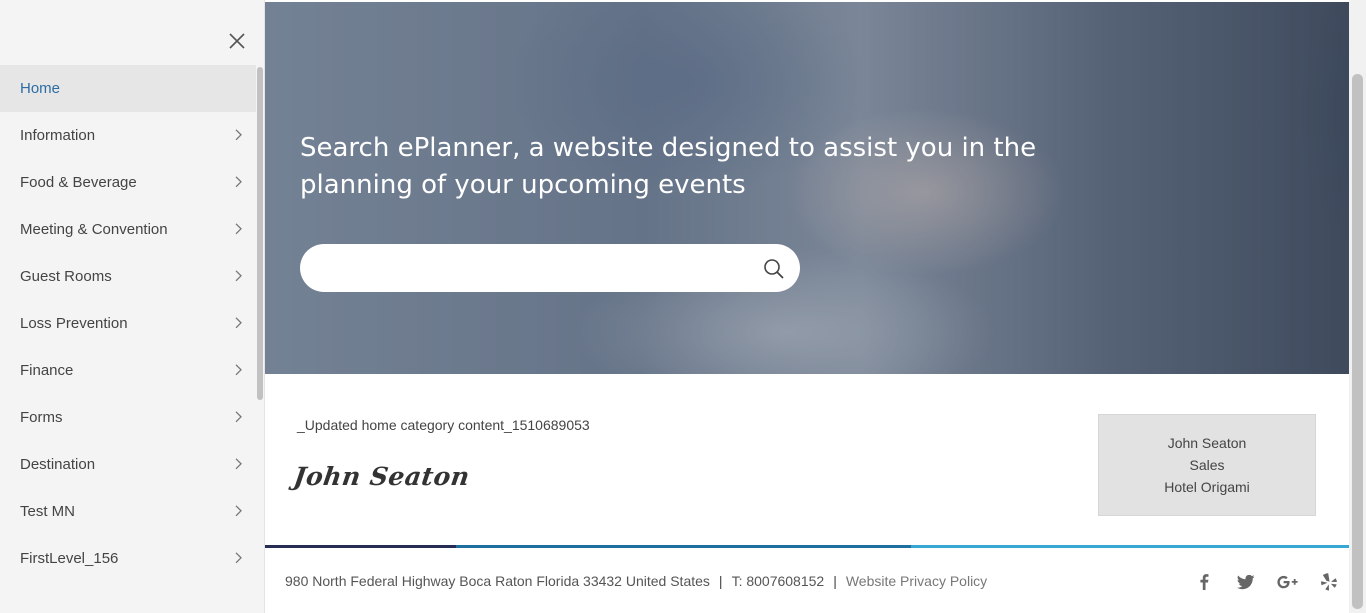 The width and height of the screenshot is (1366, 613). Describe the element at coordinates (40, 88) in the screenshot. I see `sidebar-item-label: Home` at that location.